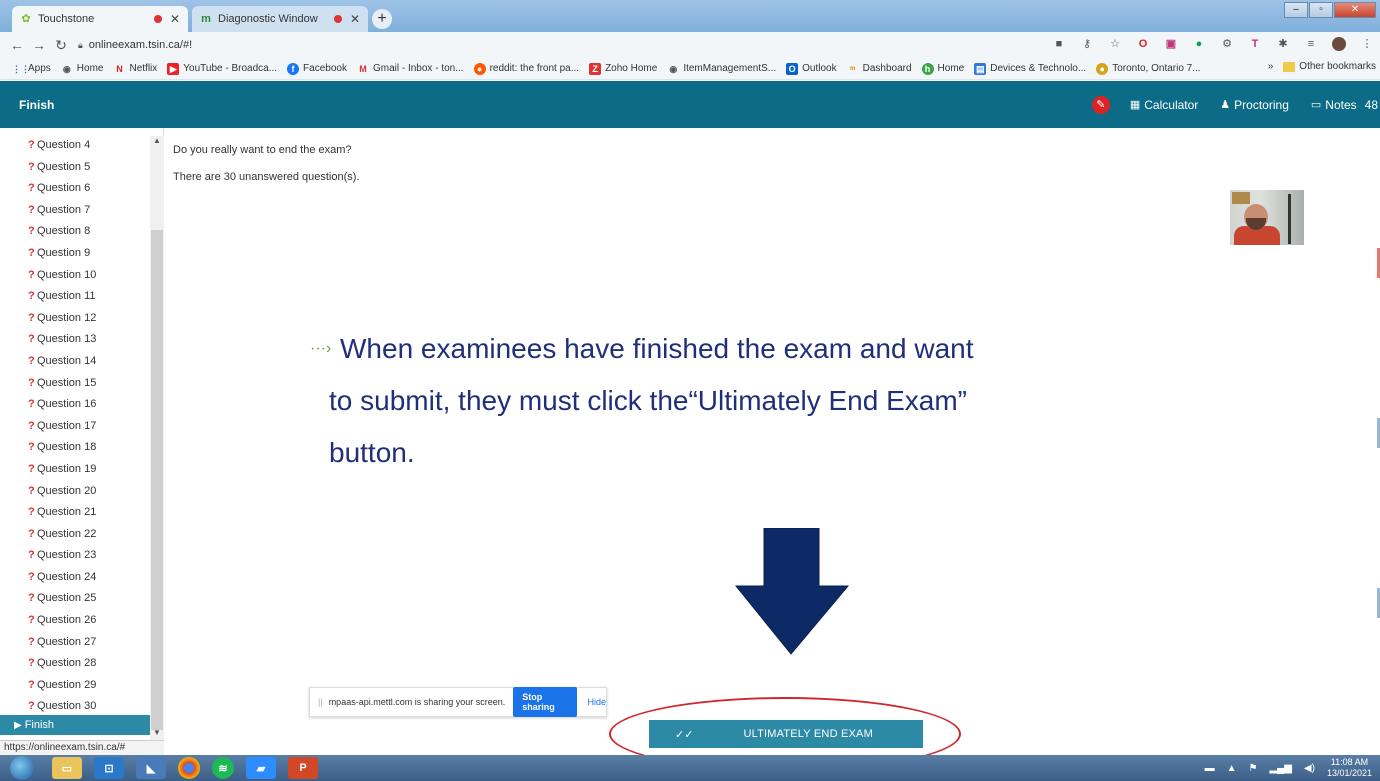  I want to click on new-tab-button: +, so click(382, 19).